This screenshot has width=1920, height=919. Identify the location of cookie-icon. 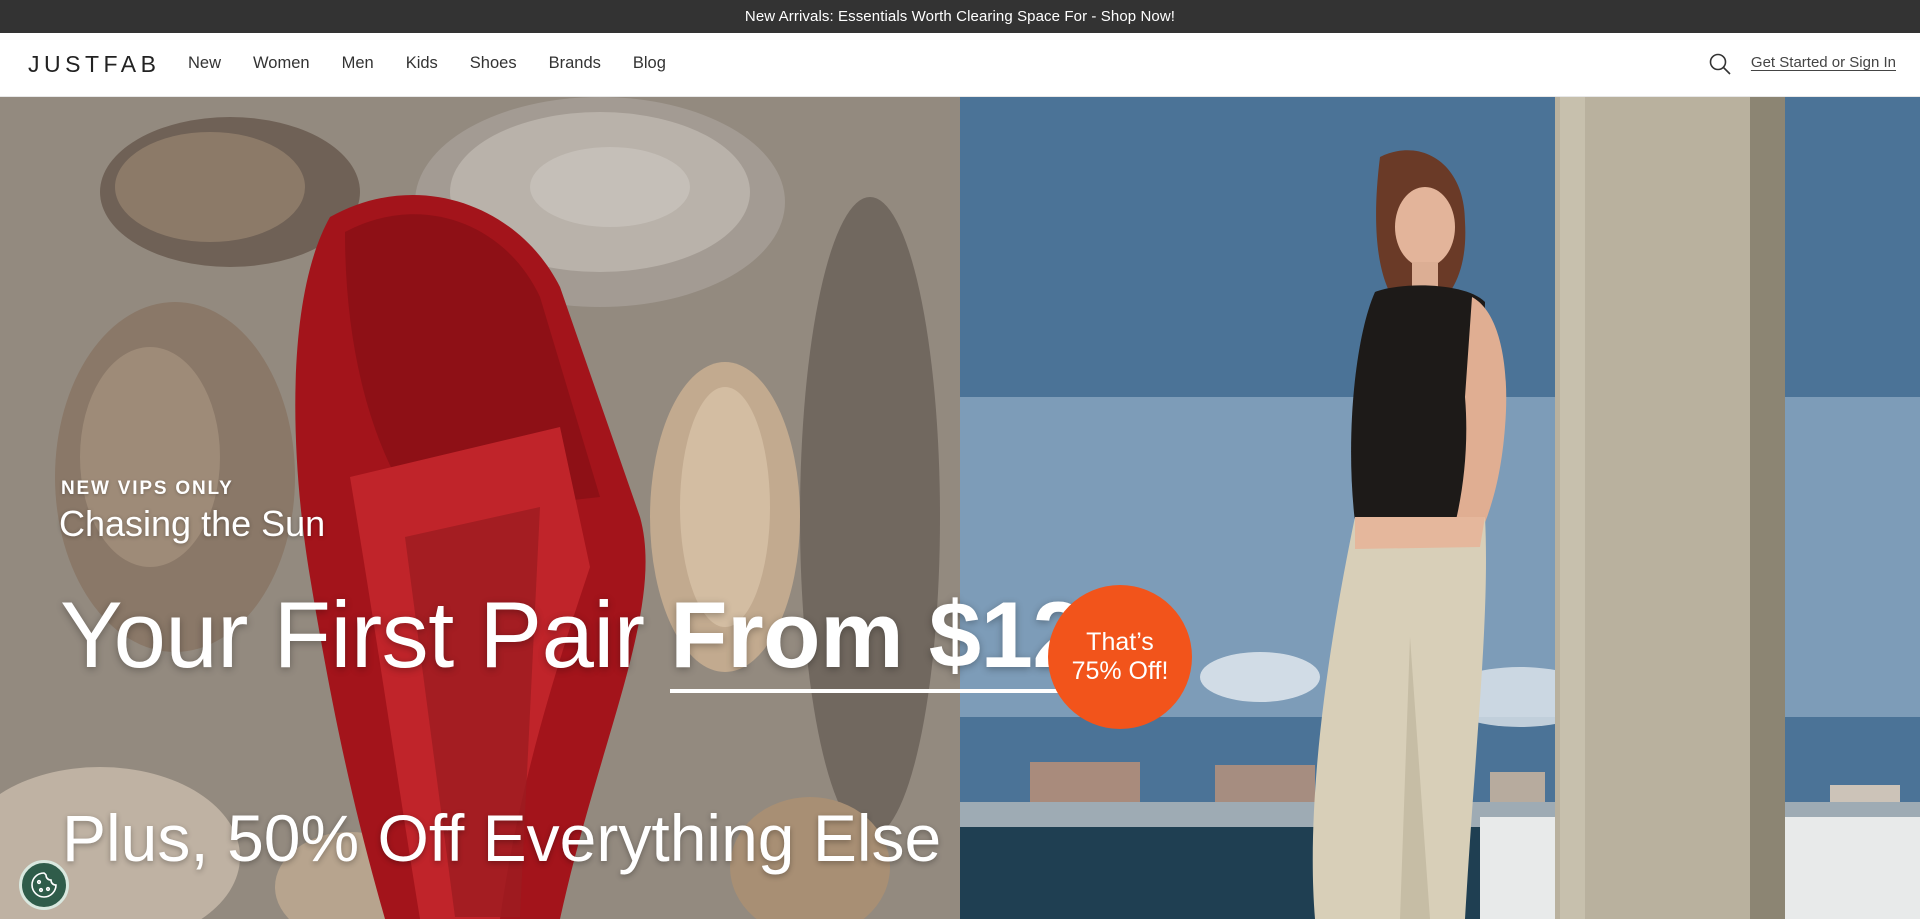
(44, 885).